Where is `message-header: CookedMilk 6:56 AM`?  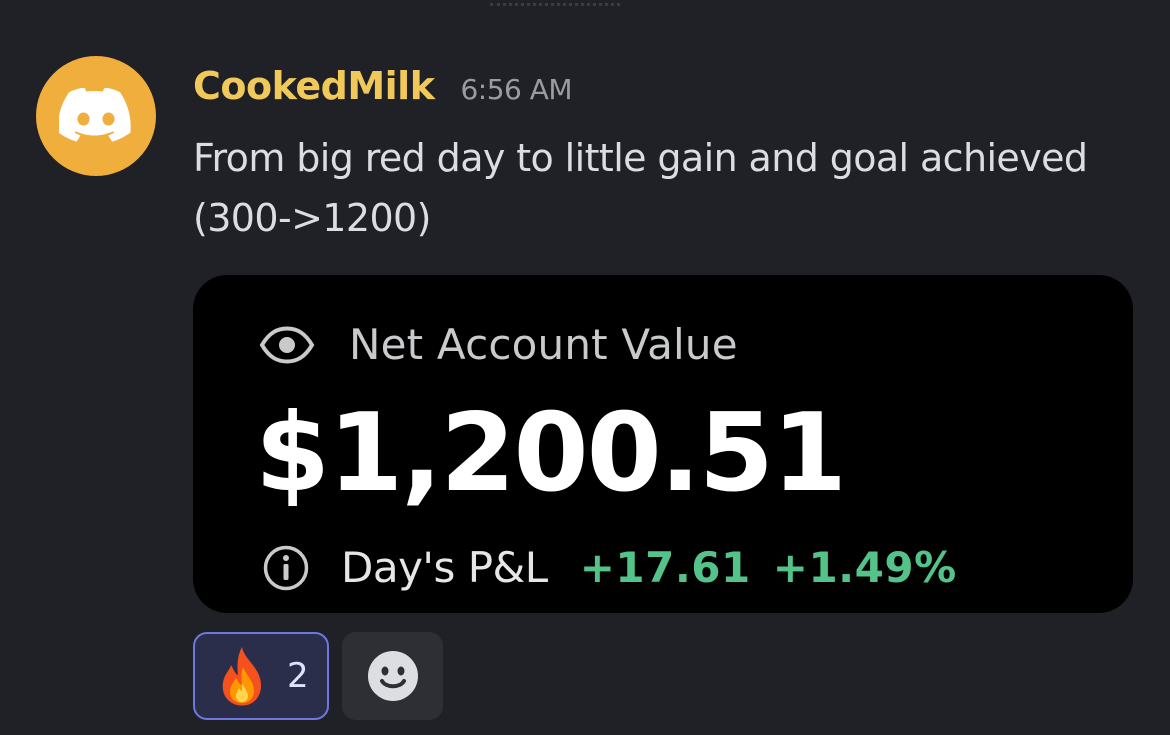 message-header: CookedMilk 6:56 AM is located at coordinates (383, 86).